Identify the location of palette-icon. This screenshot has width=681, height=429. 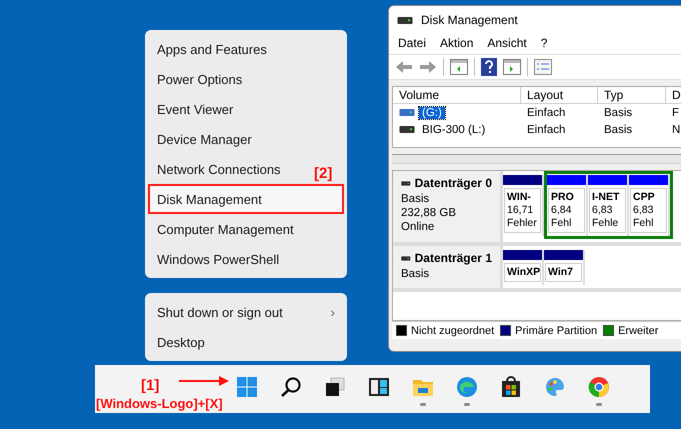
(555, 387).